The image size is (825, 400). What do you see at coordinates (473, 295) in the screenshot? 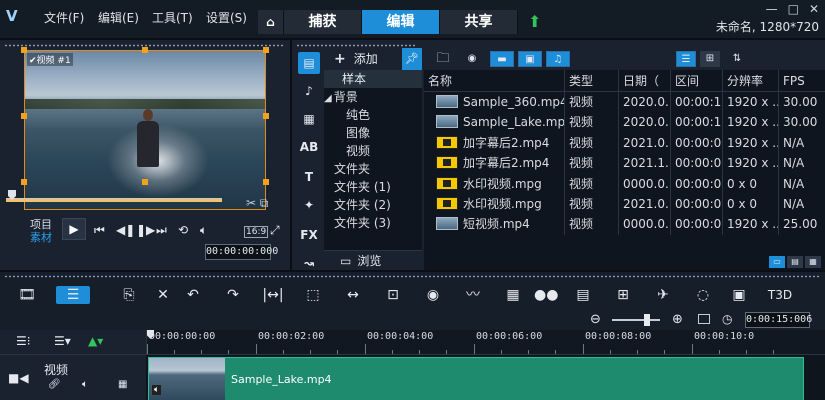
I see `audio-mixer-icon: 〰` at bounding box center [473, 295].